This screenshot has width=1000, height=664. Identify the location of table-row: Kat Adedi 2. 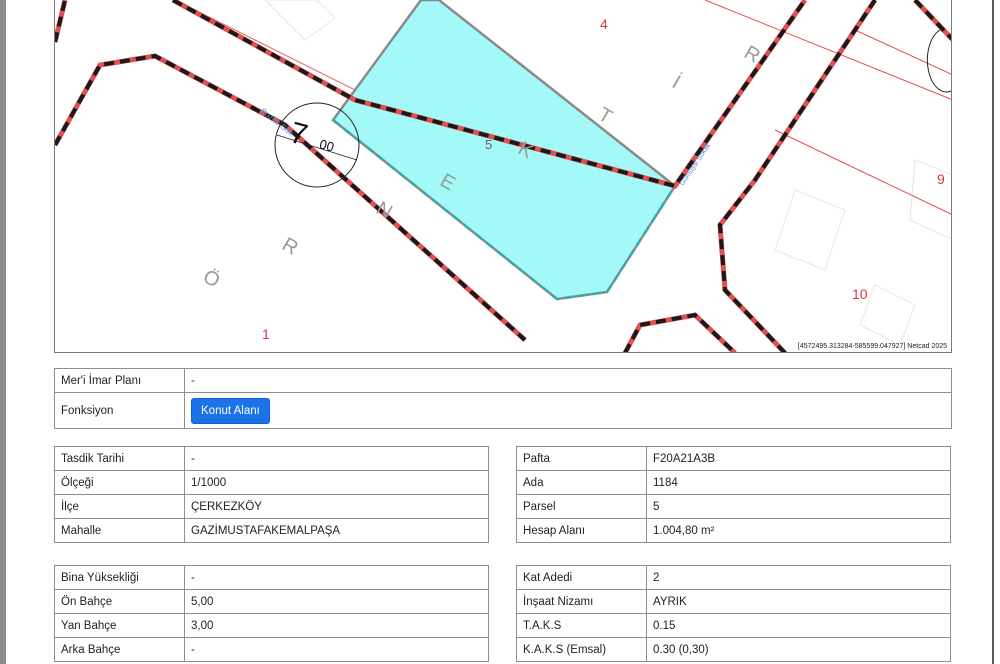
(733, 577).